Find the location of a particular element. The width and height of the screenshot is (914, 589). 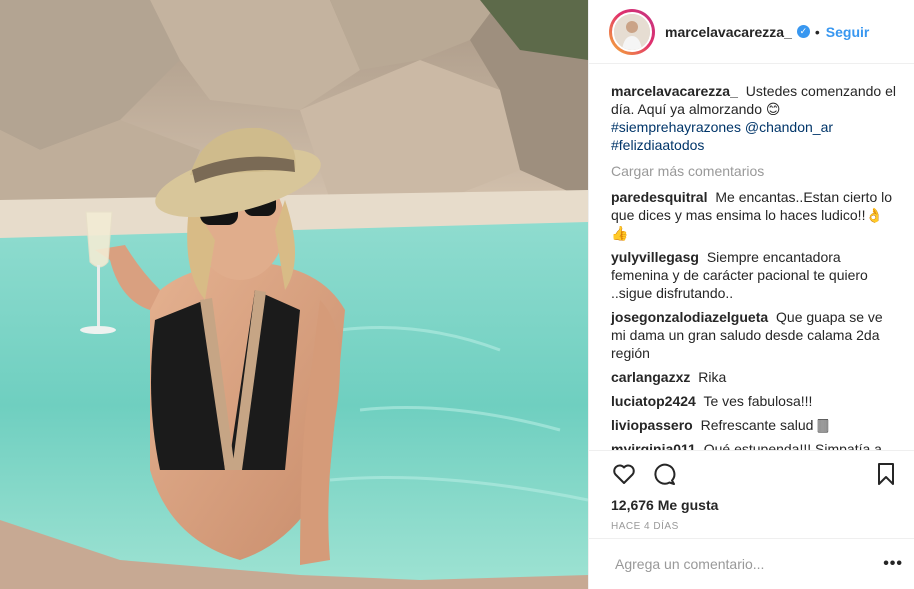

bookmark-icon is located at coordinates (886, 474).